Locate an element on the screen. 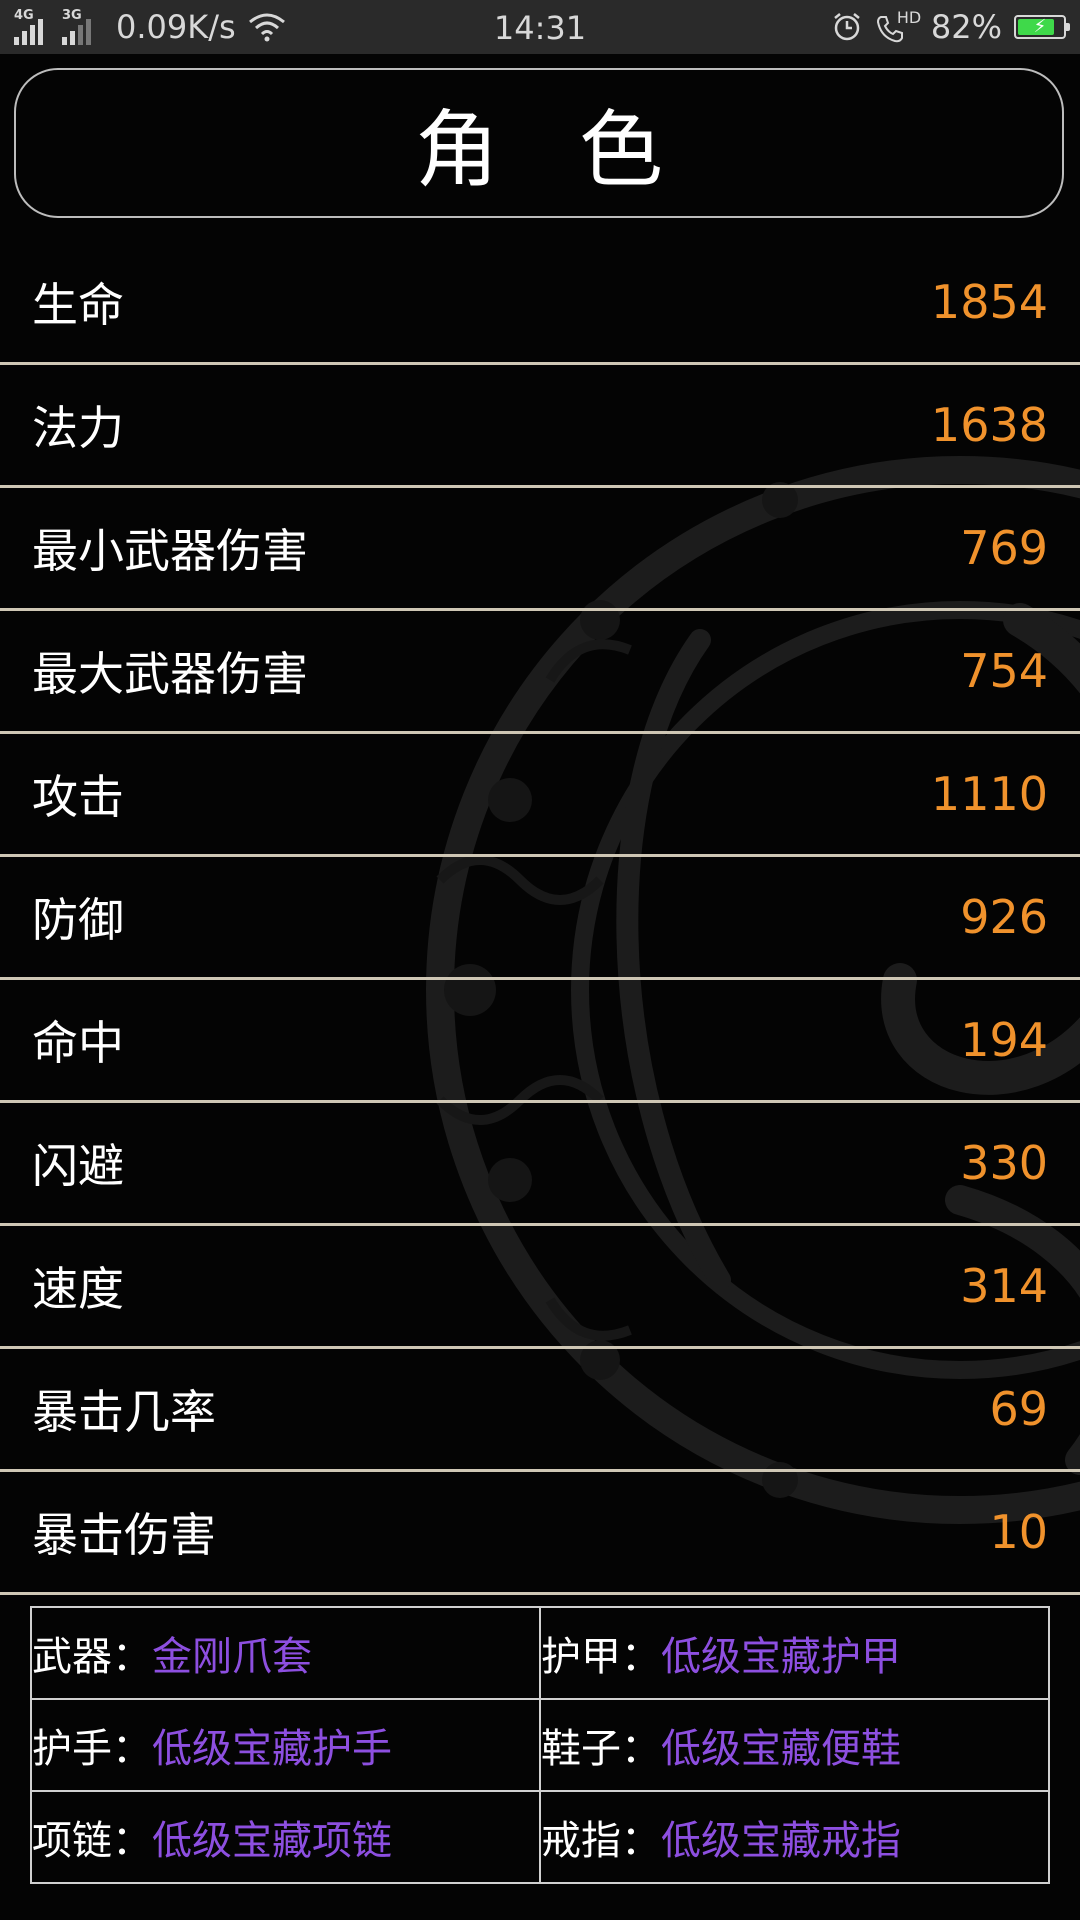  equipment-slot: 护手：低级宝藏护手 is located at coordinates (285, 1745).